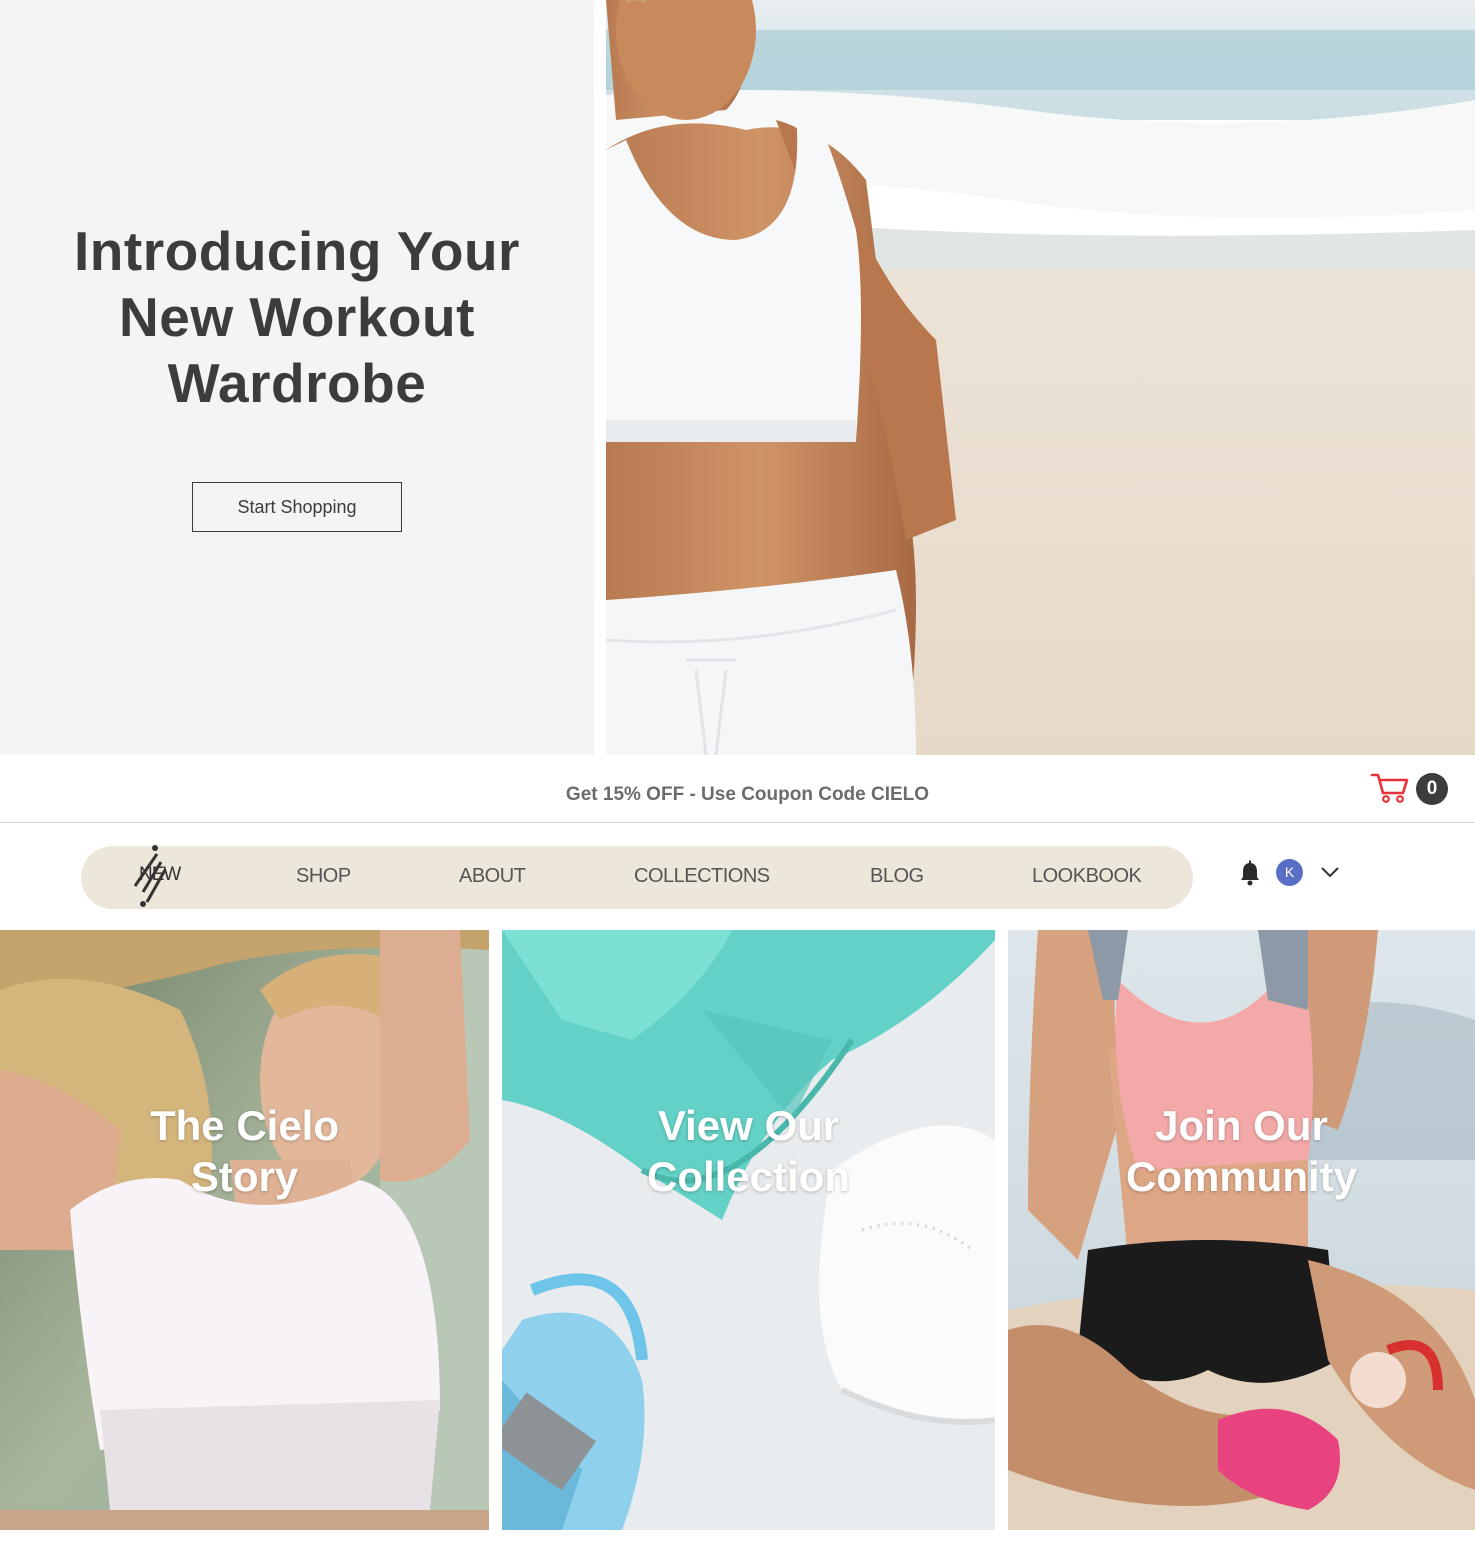  I want to click on logo-text: NEW, so click(160, 874).